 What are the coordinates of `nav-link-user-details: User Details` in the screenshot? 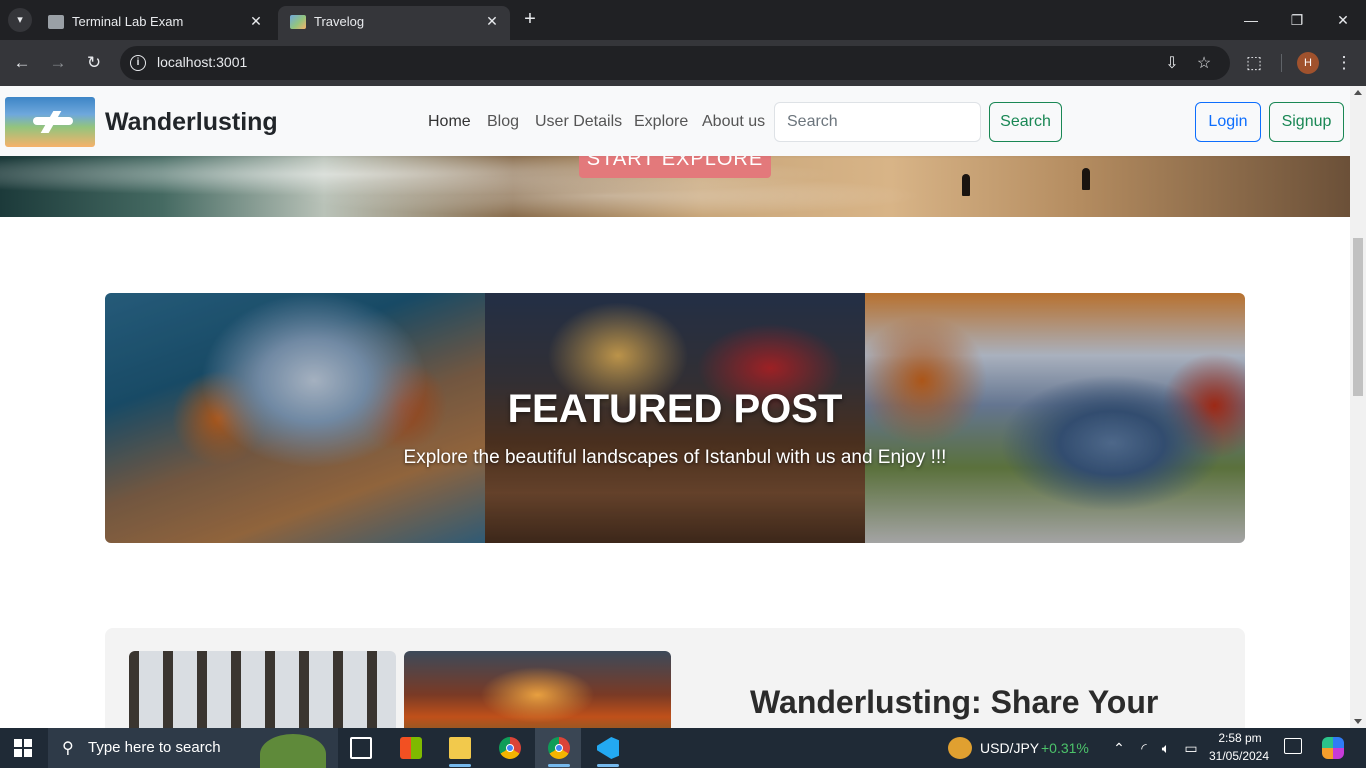 It's located at (578, 122).